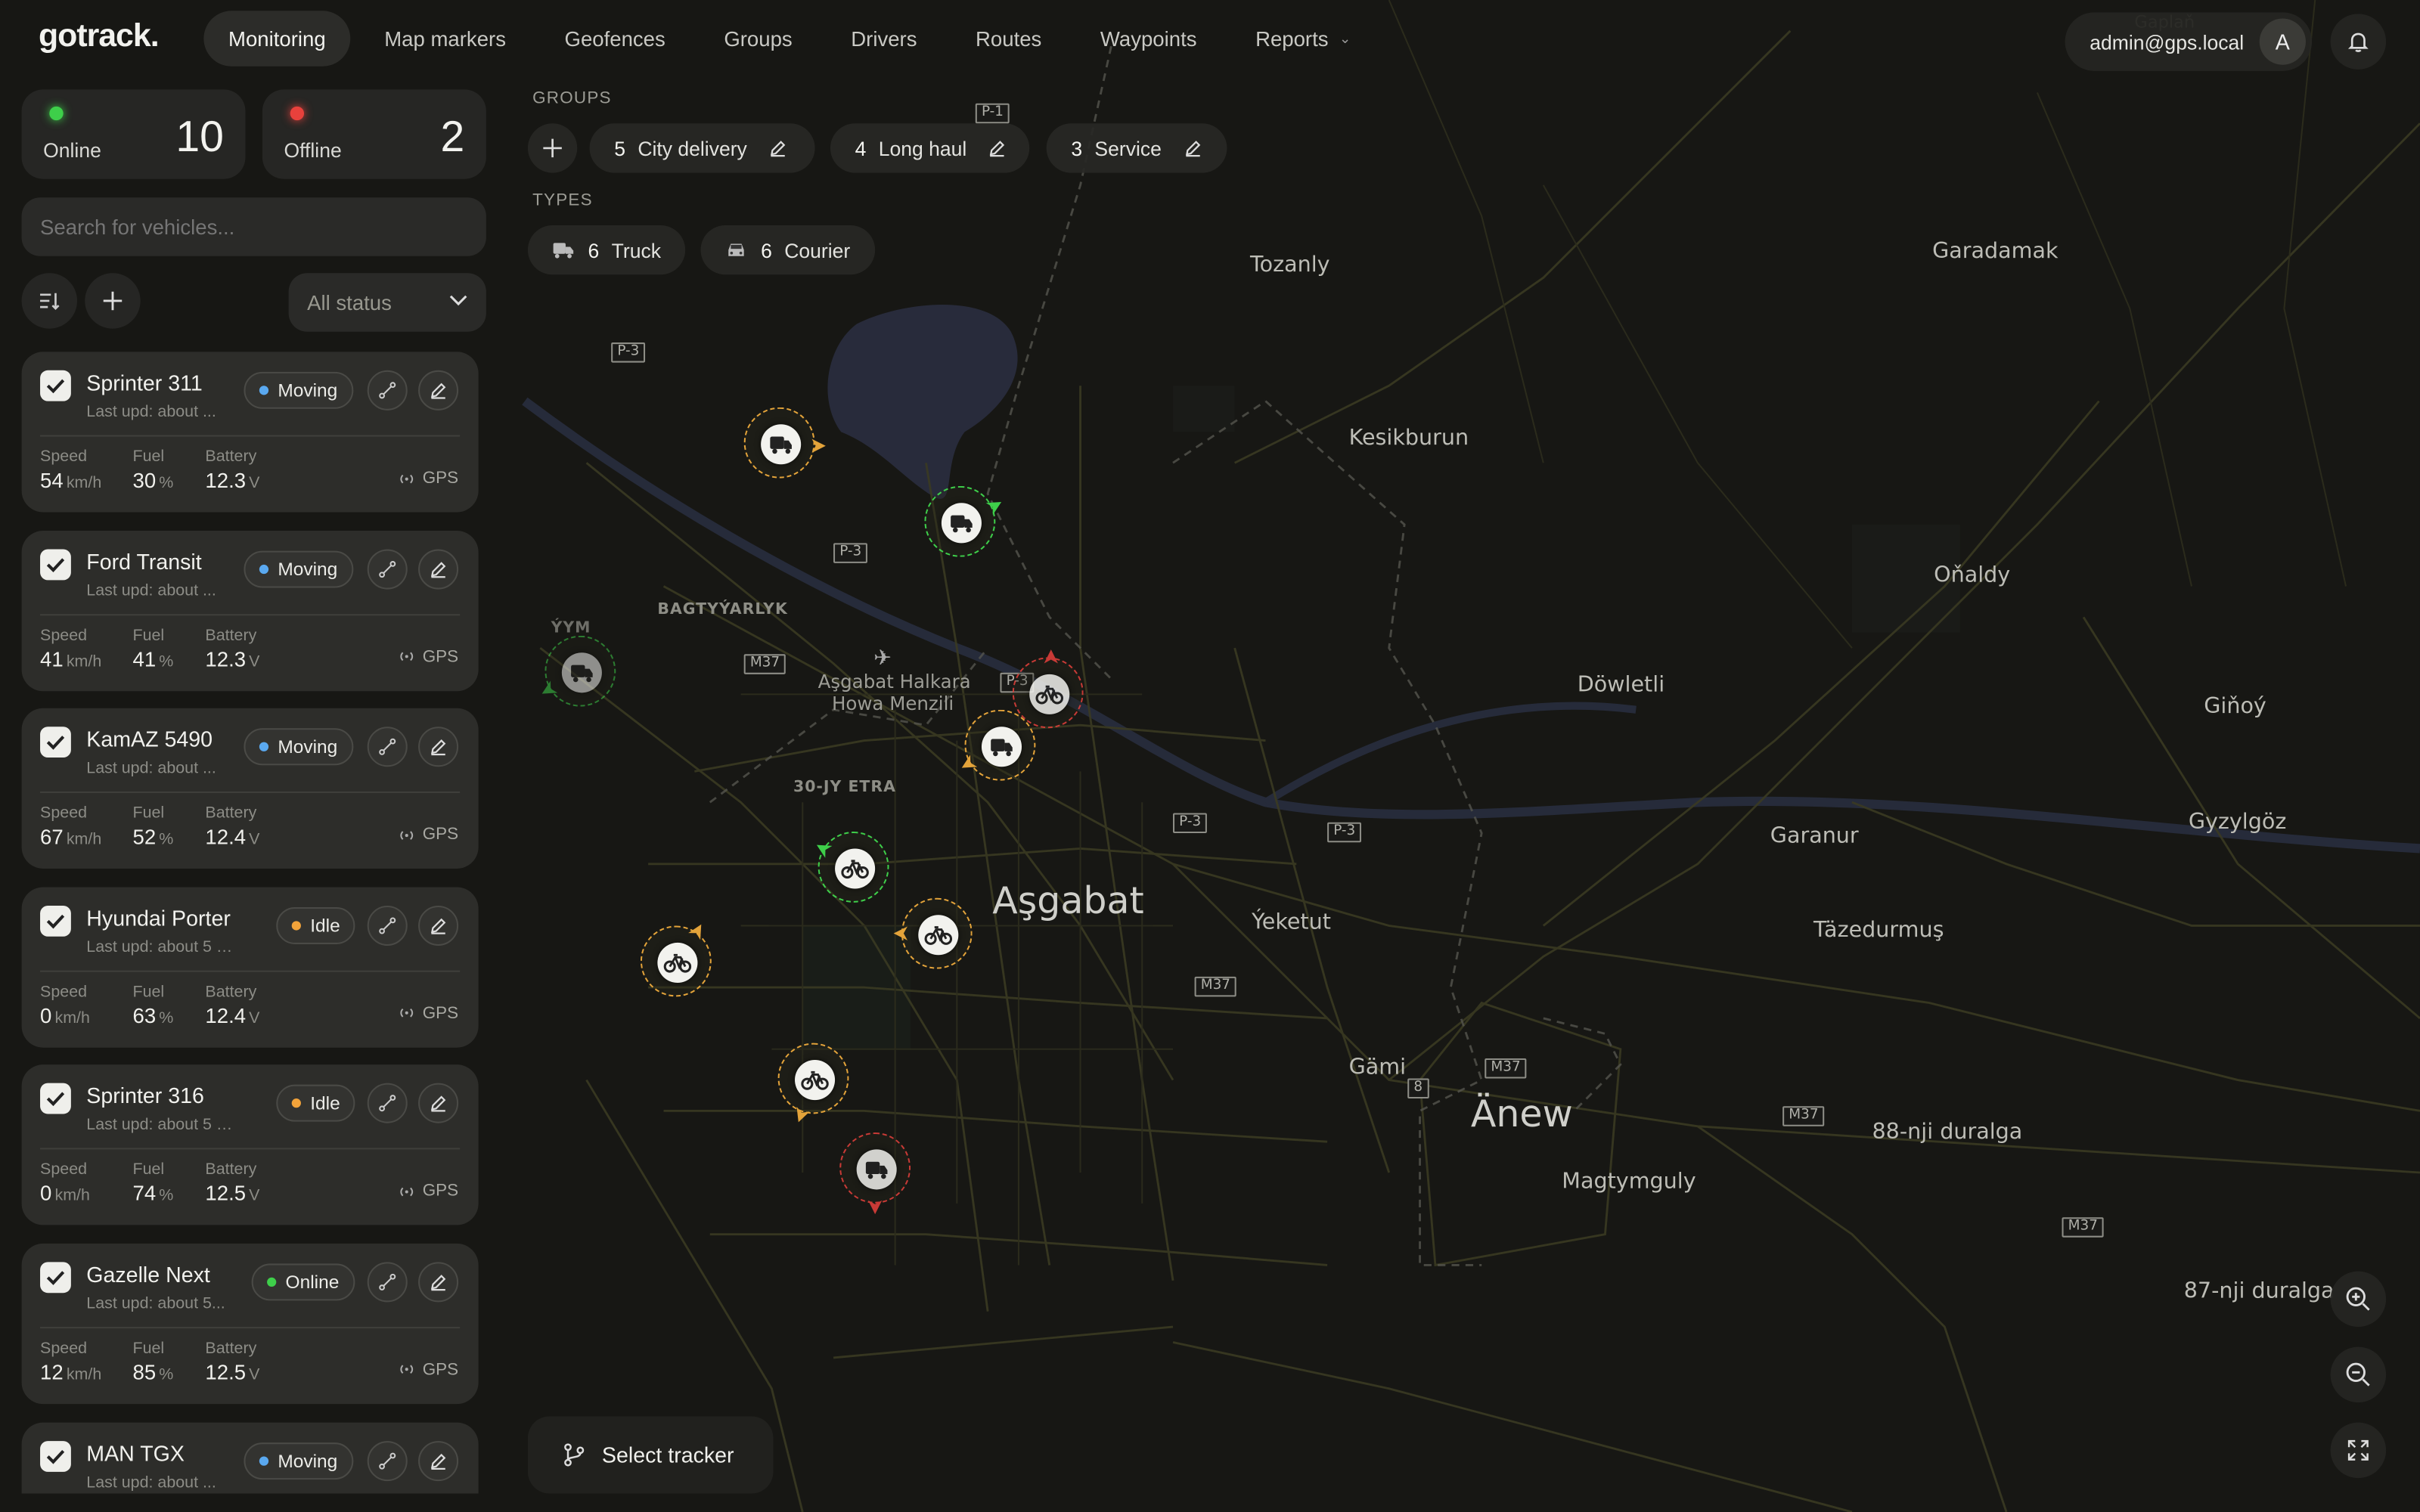 Image resolution: width=2420 pixels, height=1512 pixels. Describe the element at coordinates (552, 148) in the screenshot. I see `add-group-button` at that location.